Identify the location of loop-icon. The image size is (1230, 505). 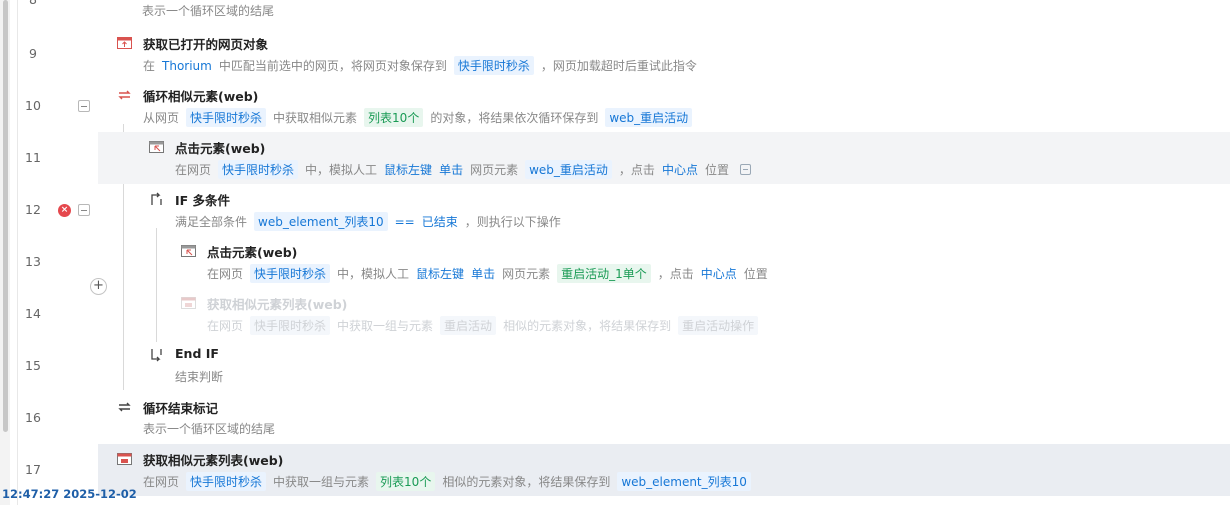
(124, 95).